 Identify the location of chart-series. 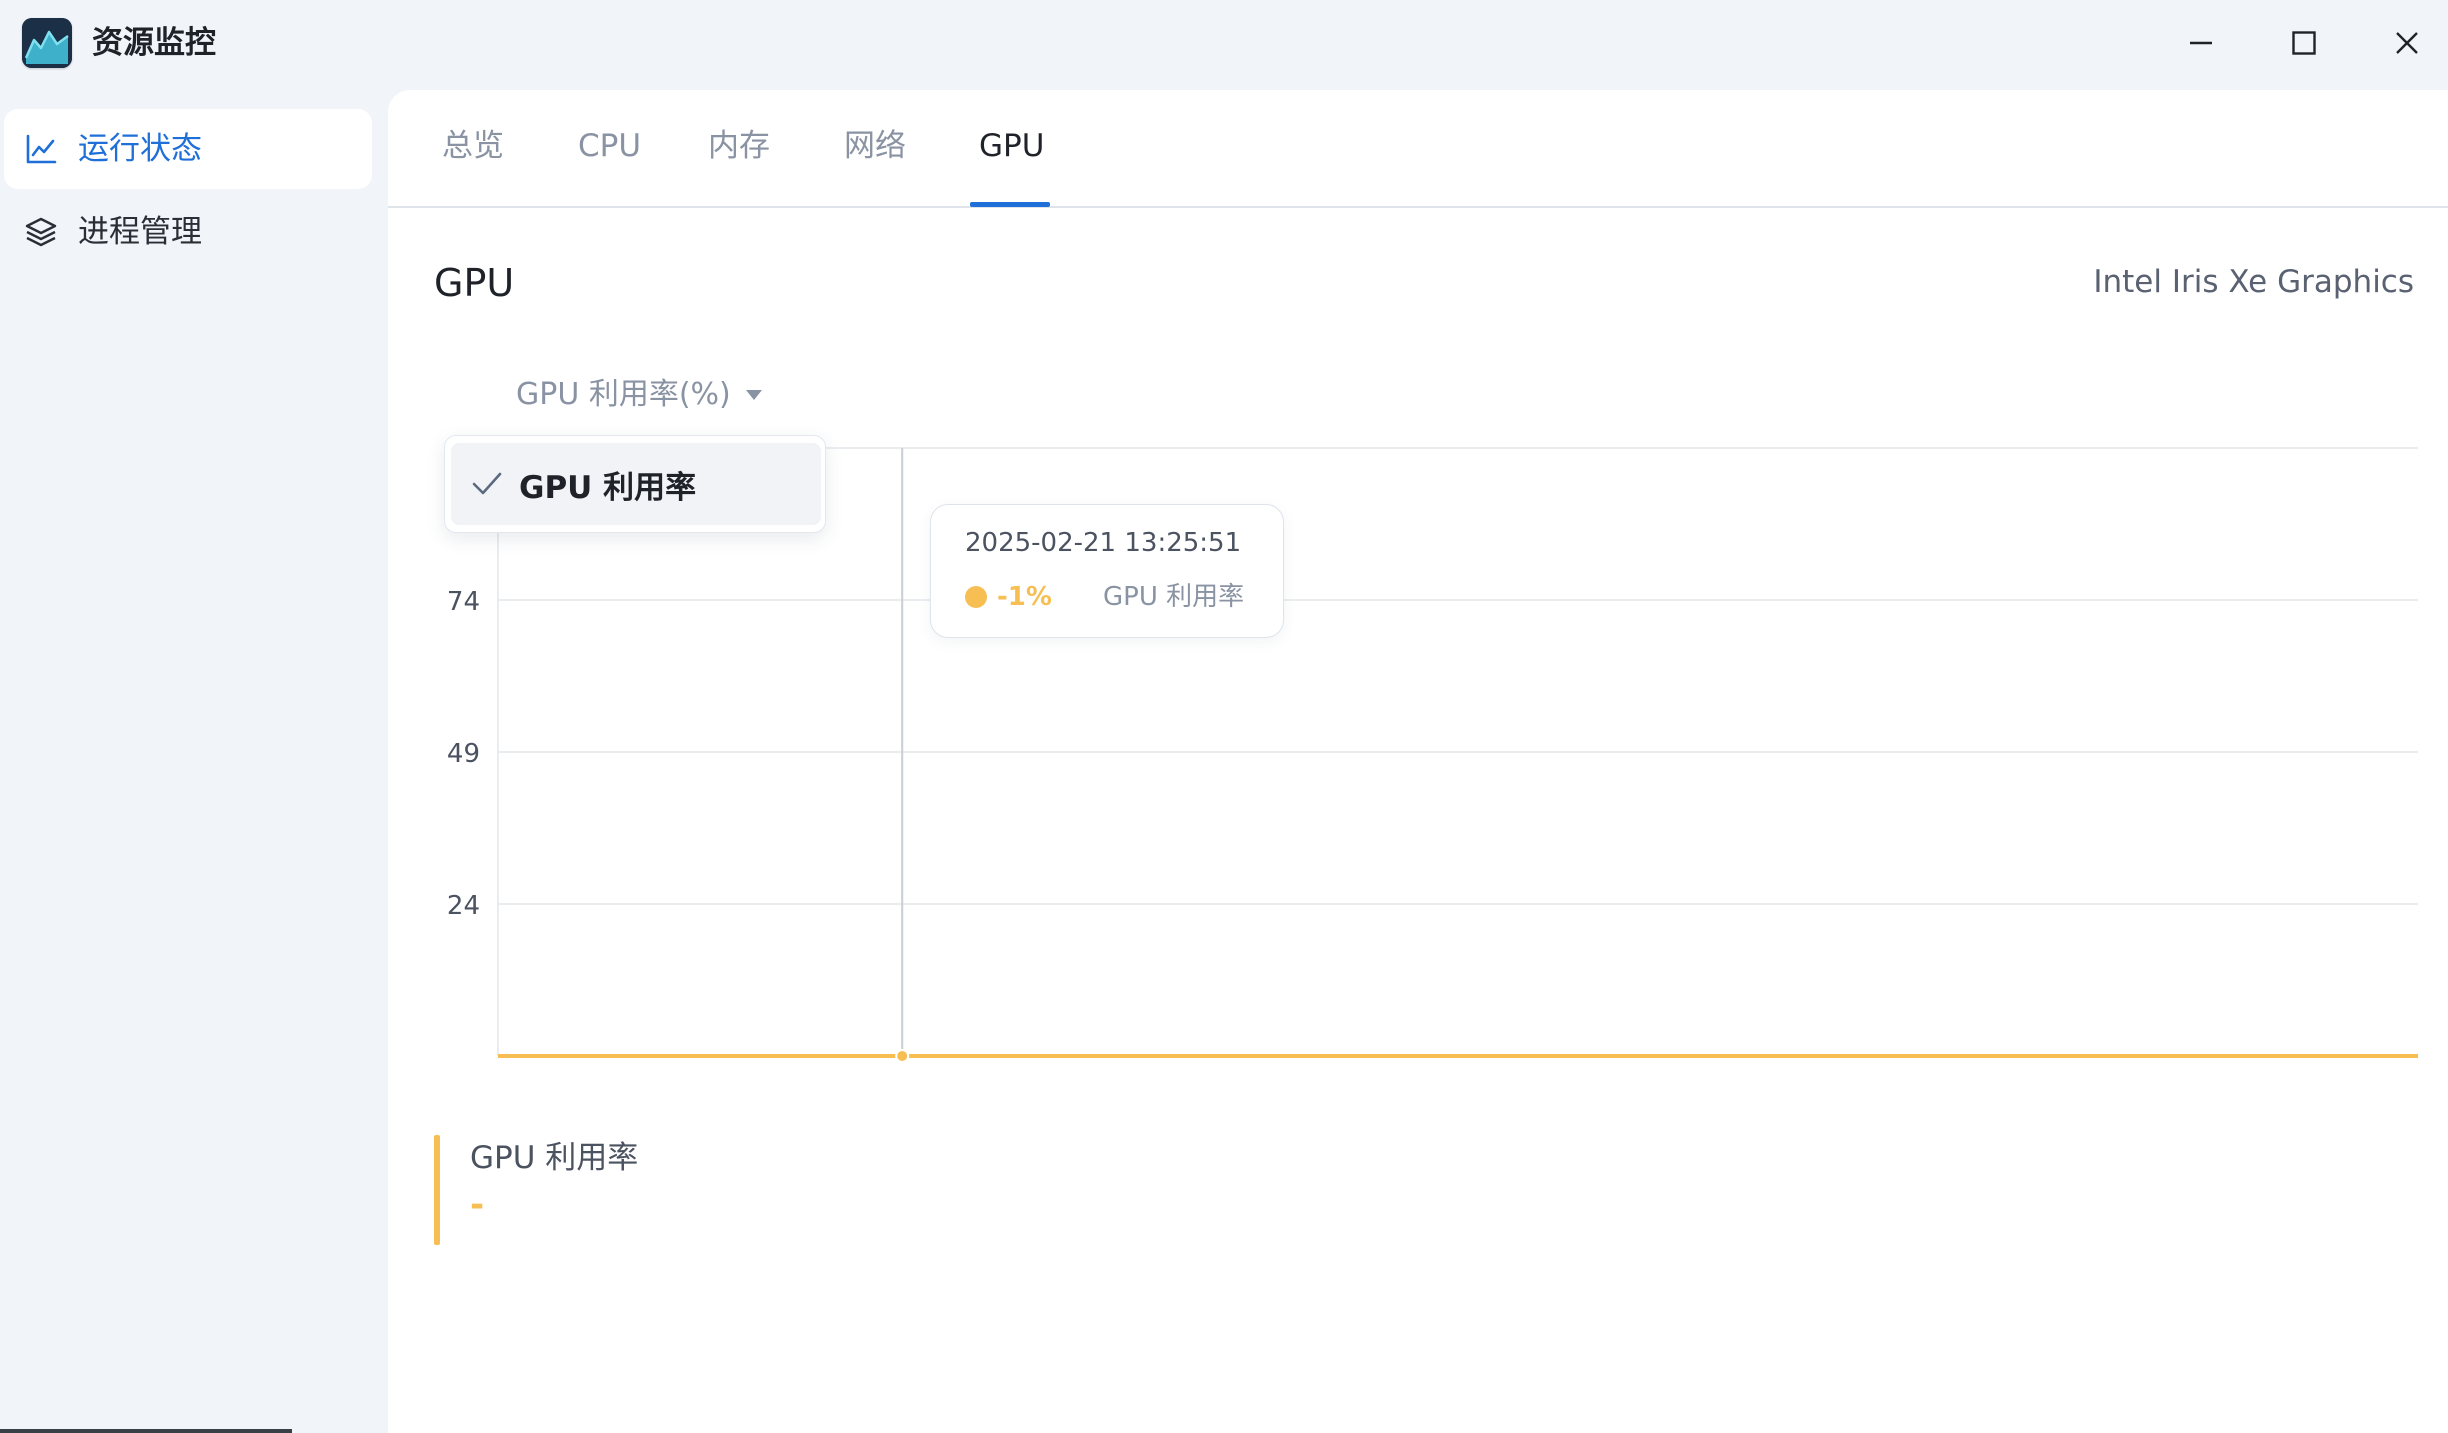
(1458, 1056).